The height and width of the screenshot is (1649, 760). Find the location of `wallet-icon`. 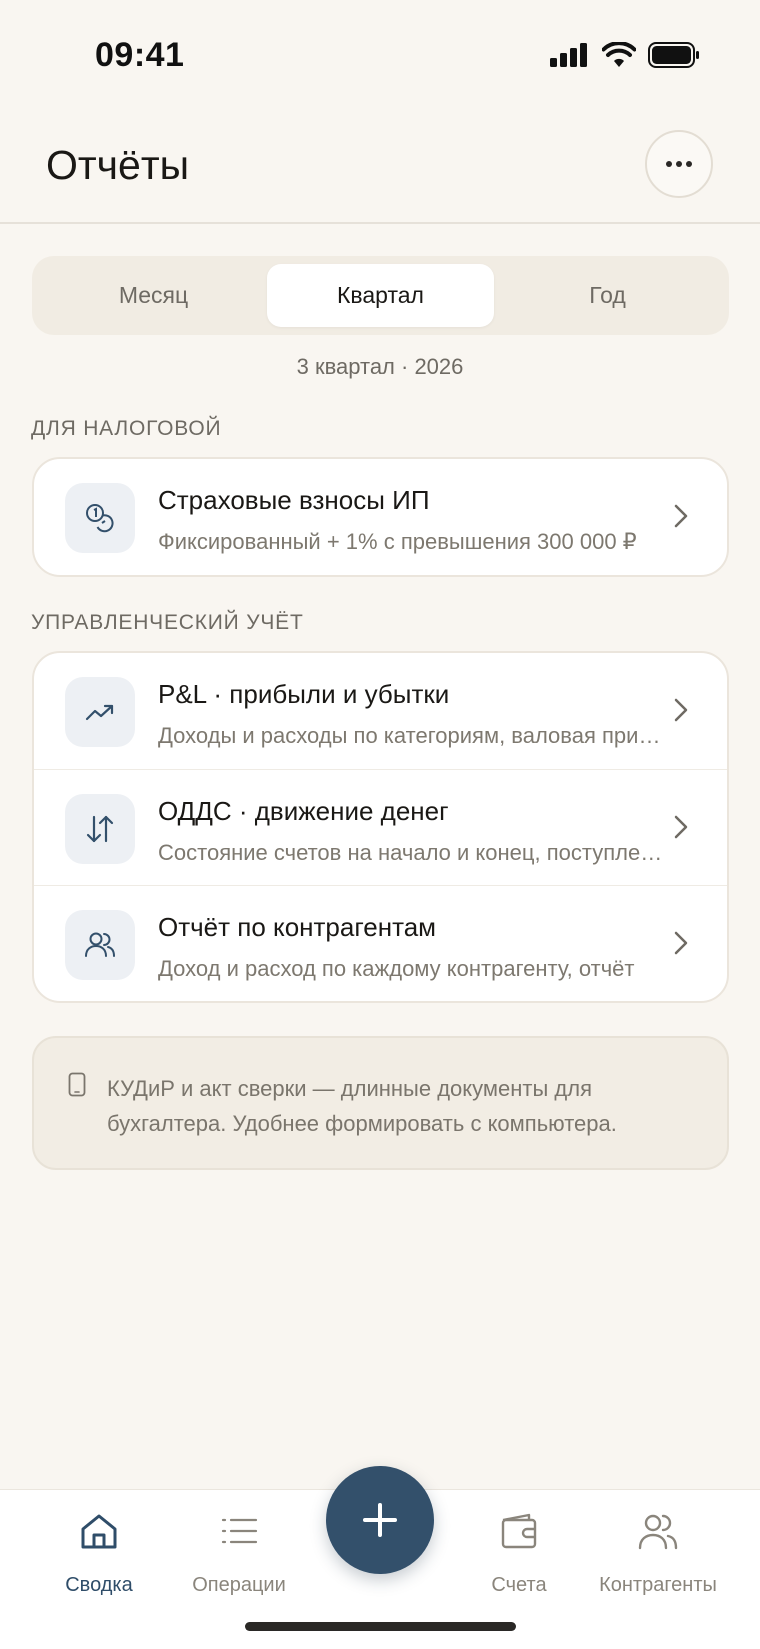

wallet-icon is located at coordinates (519, 1531).